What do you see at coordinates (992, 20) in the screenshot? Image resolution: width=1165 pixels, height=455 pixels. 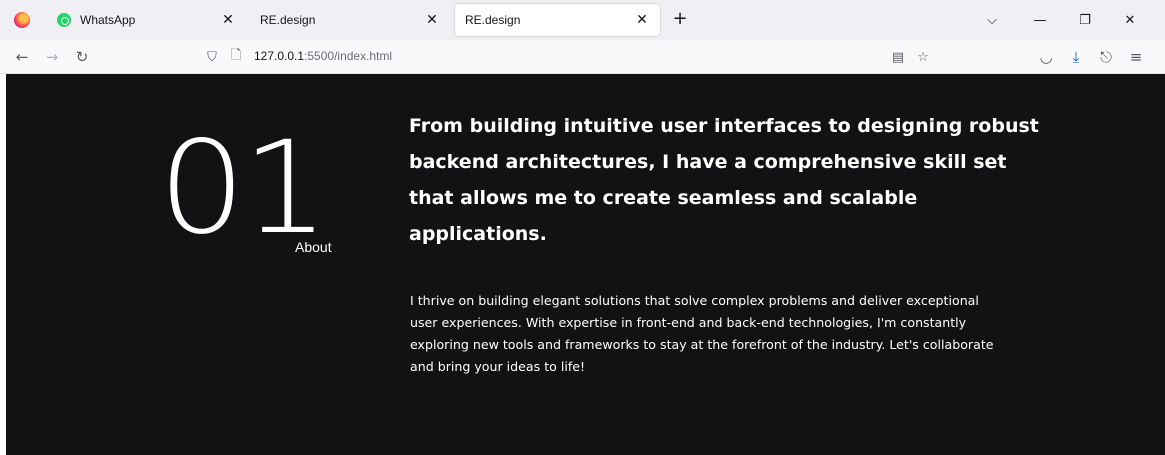 I see `chevron-down-icon: ⌵` at bounding box center [992, 20].